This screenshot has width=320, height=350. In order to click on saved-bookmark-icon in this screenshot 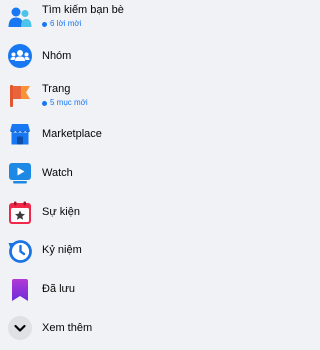, I will do `click(20, 290)`.